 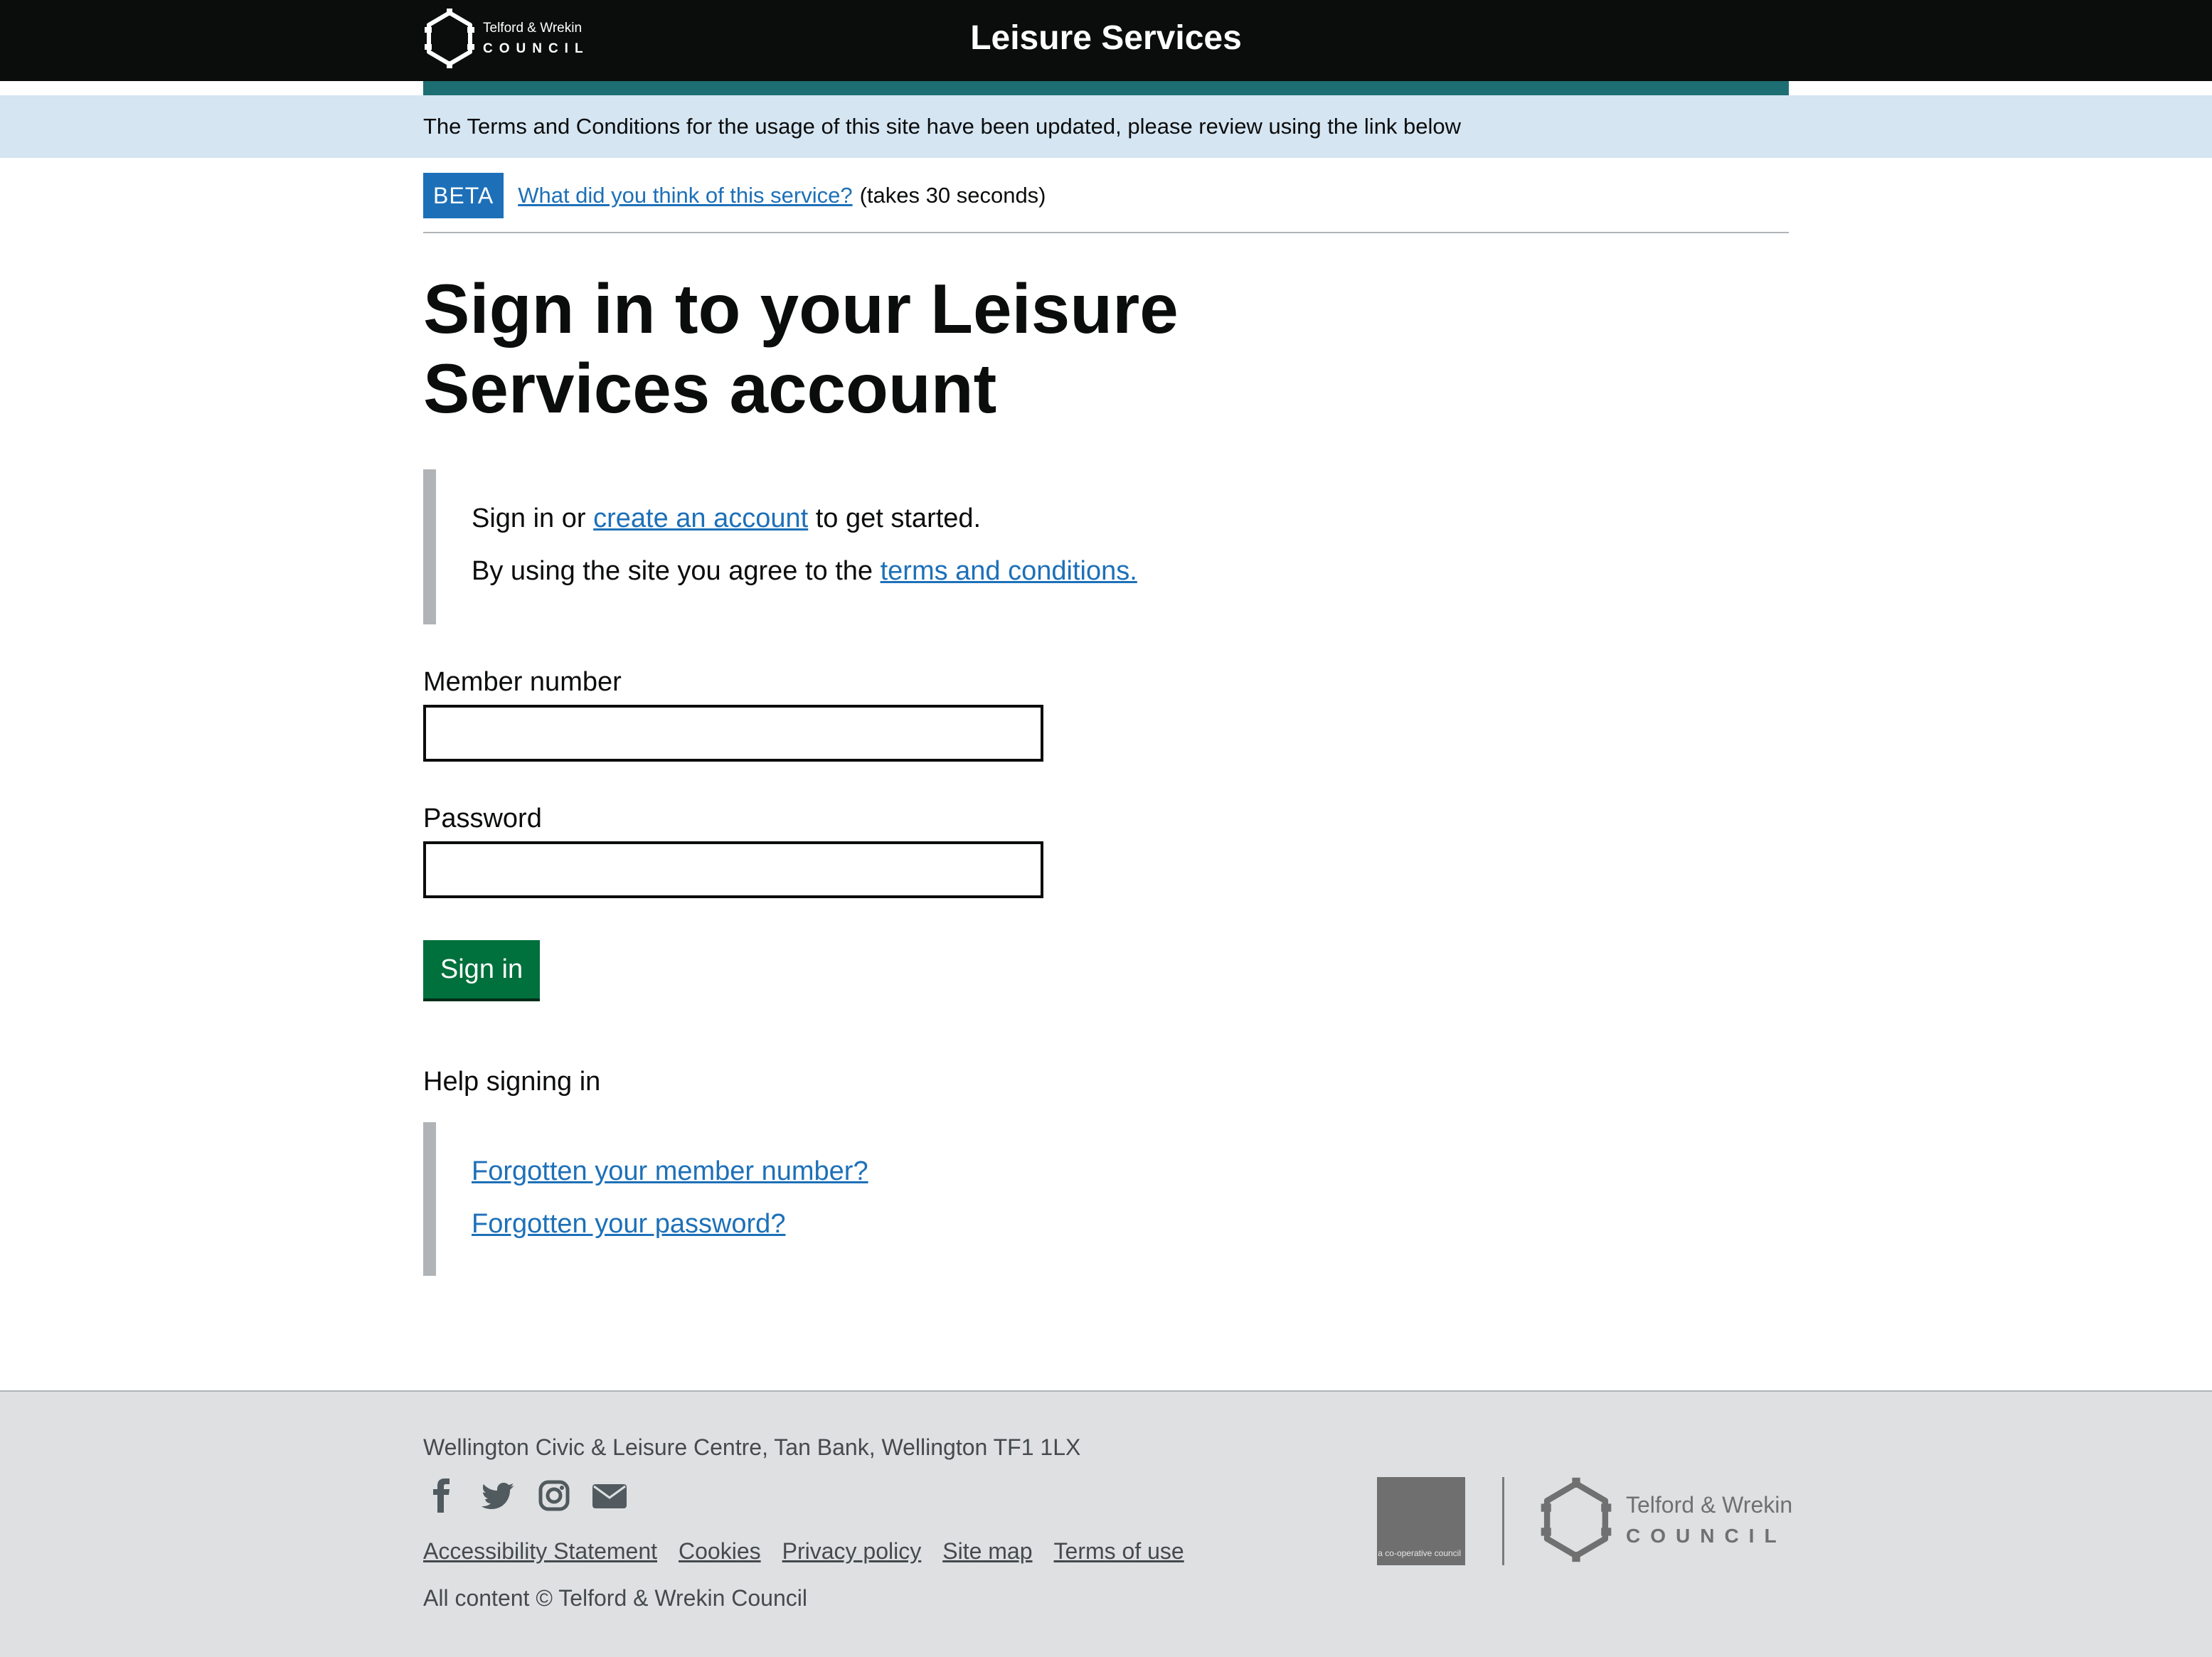 What do you see at coordinates (895, 518) in the screenshot?
I see `intro-suffix: to get started.` at bounding box center [895, 518].